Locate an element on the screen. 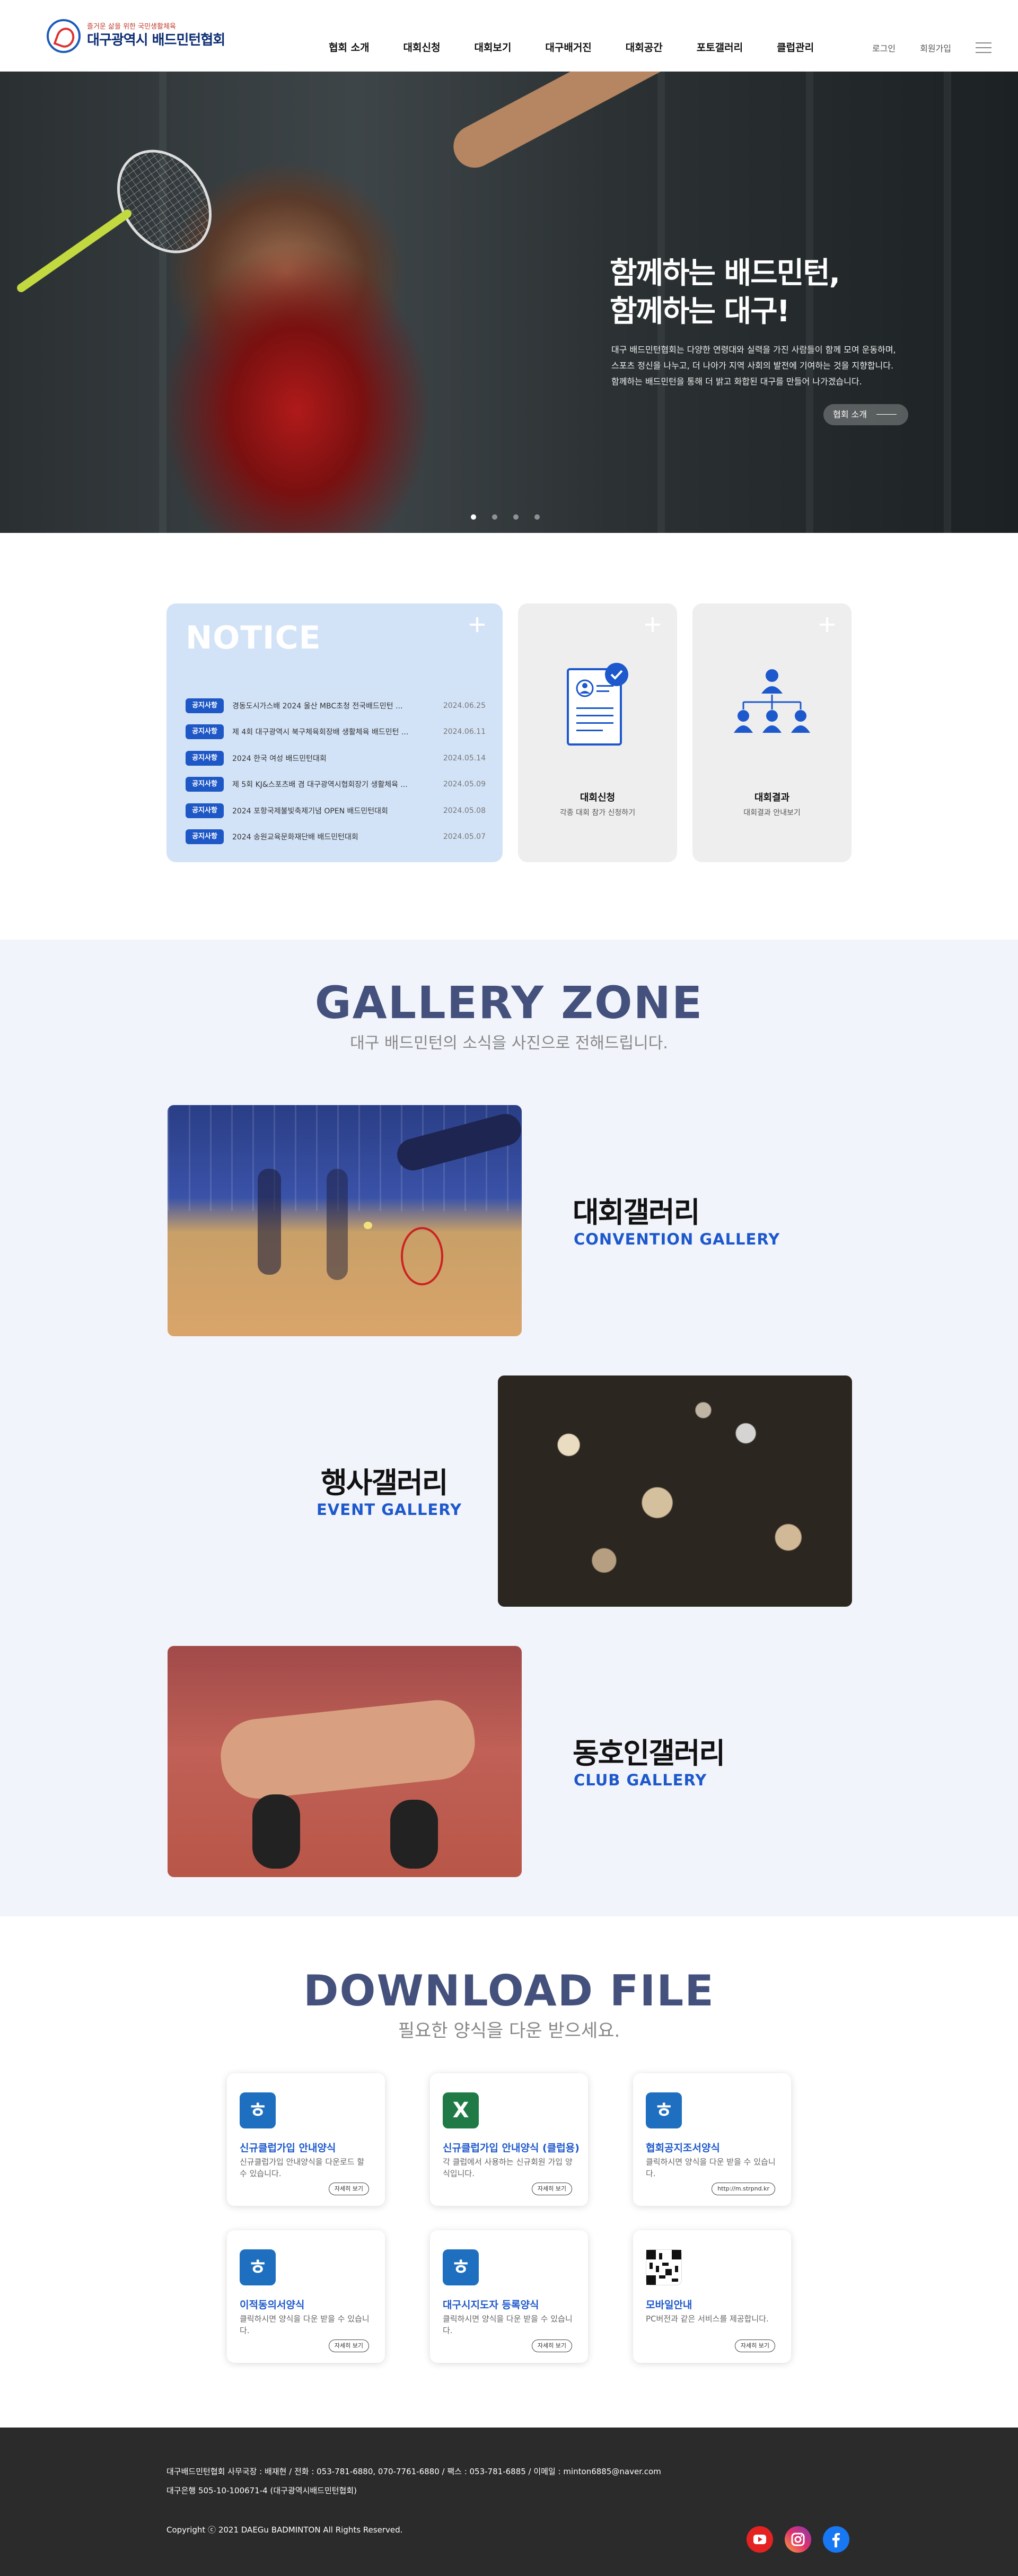  download-name: 모바일안내 is located at coordinates (669, 2305).